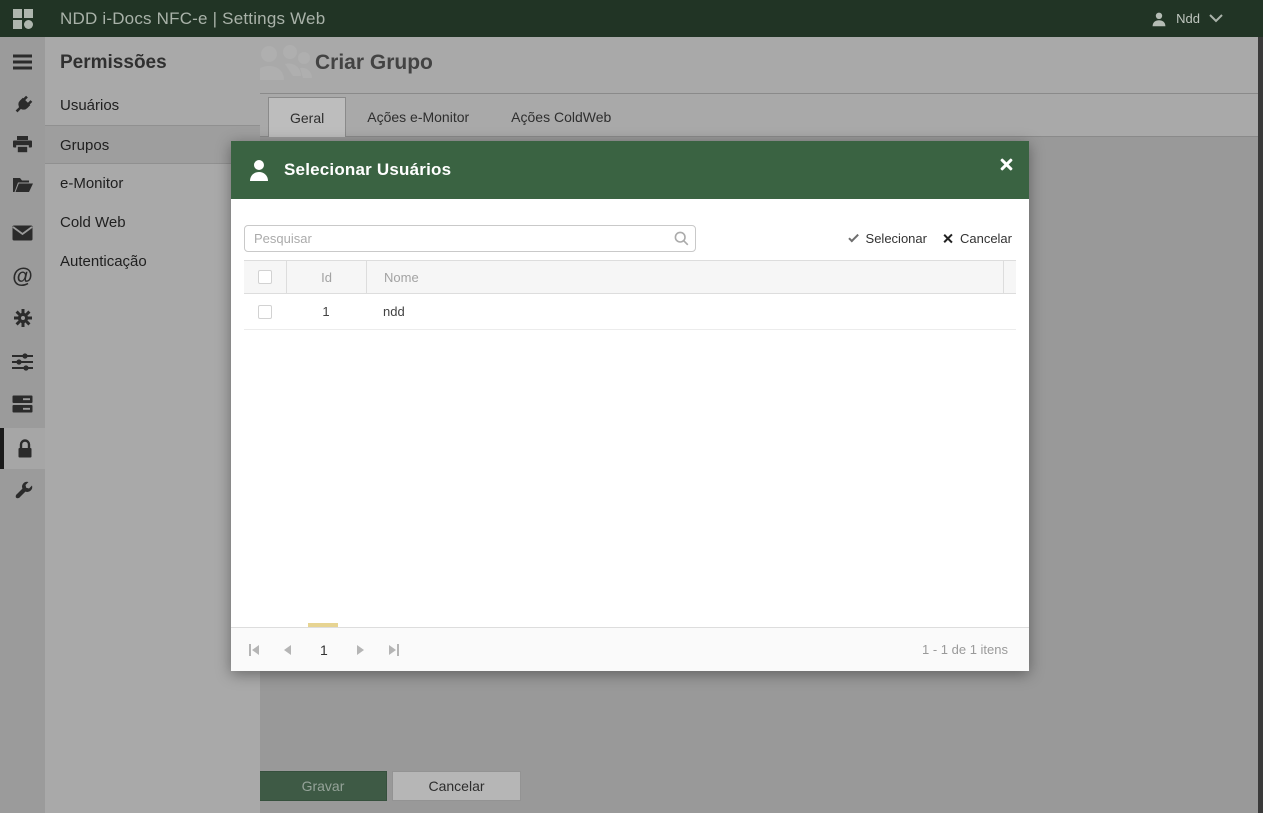 The width and height of the screenshot is (1263, 813). What do you see at coordinates (22, 362) in the screenshot?
I see `sliders-icon` at bounding box center [22, 362].